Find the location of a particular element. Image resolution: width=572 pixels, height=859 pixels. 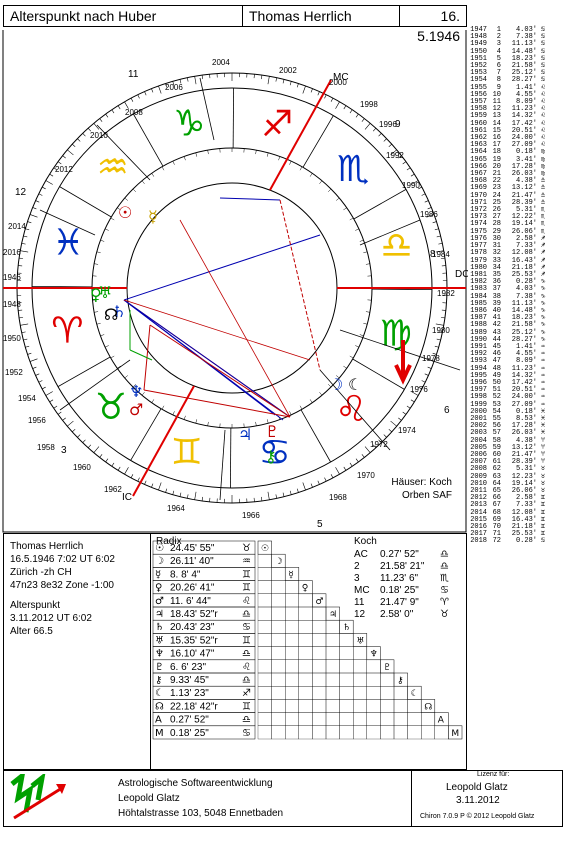

houses-label: Häuser: Koch is located at coordinates (421, 482).